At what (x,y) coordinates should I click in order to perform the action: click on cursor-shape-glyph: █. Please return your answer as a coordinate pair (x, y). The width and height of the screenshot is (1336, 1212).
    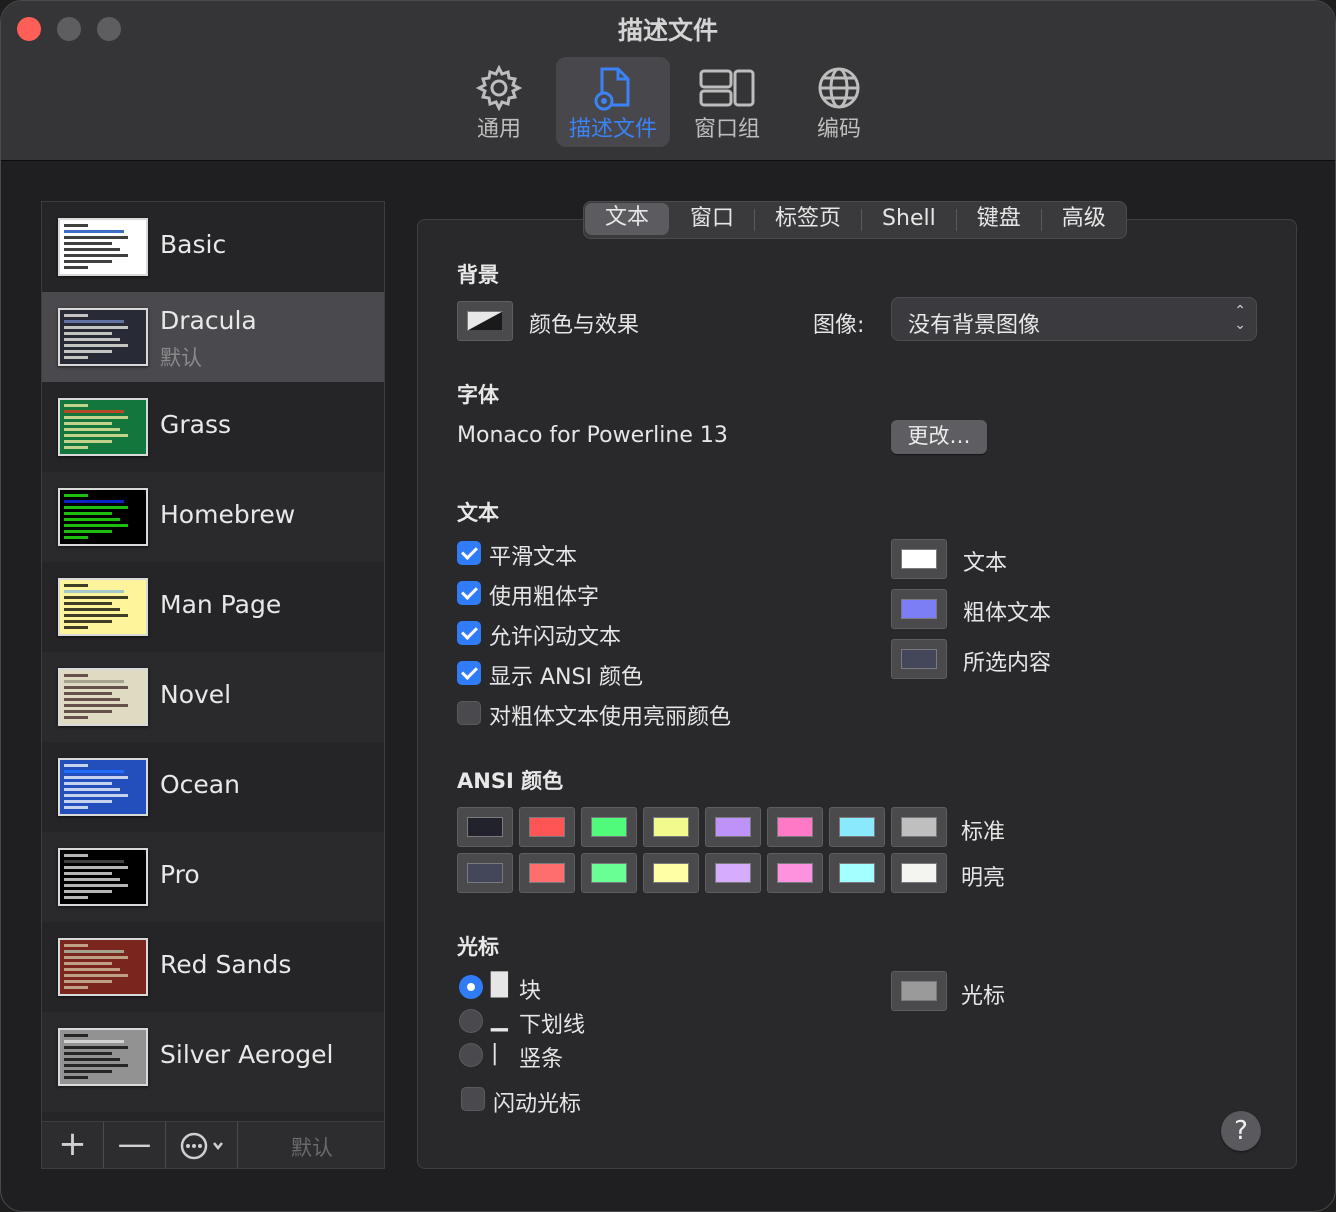
    Looking at the image, I should click on (499, 985).